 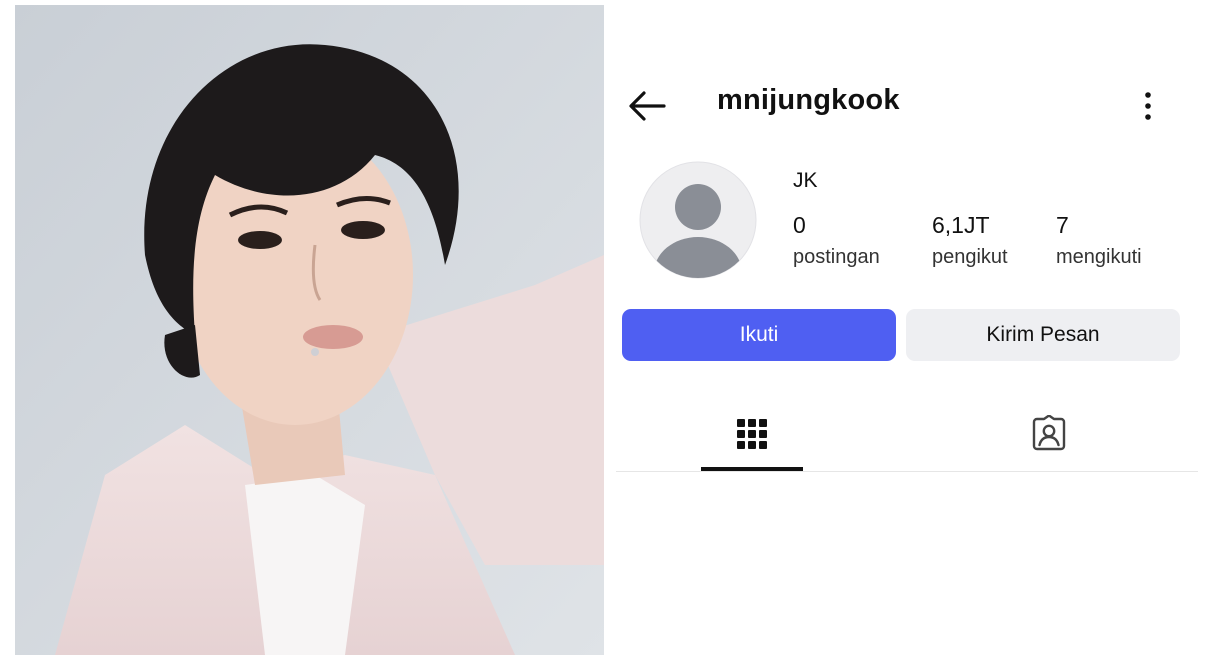 I want to click on more-options-button, so click(x=1148, y=106).